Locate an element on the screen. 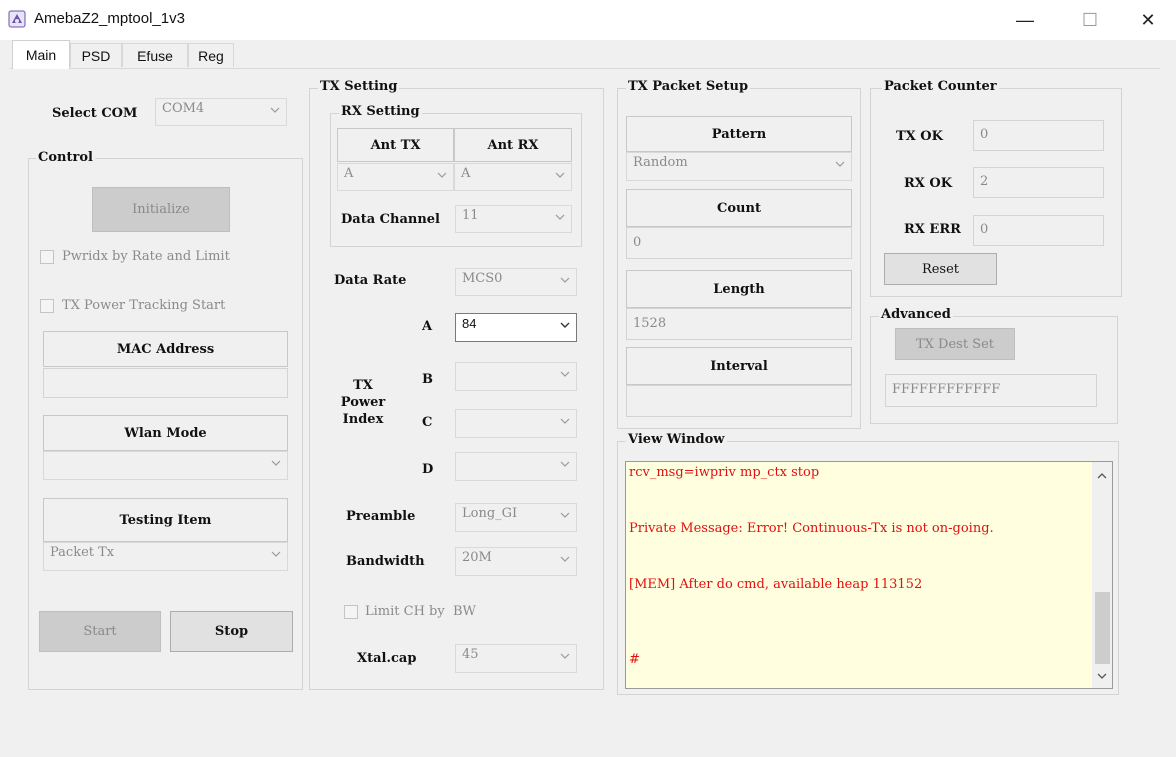 The height and width of the screenshot is (757, 1176). tx-power-tracking-label: TX Power Tracking Start is located at coordinates (144, 305).